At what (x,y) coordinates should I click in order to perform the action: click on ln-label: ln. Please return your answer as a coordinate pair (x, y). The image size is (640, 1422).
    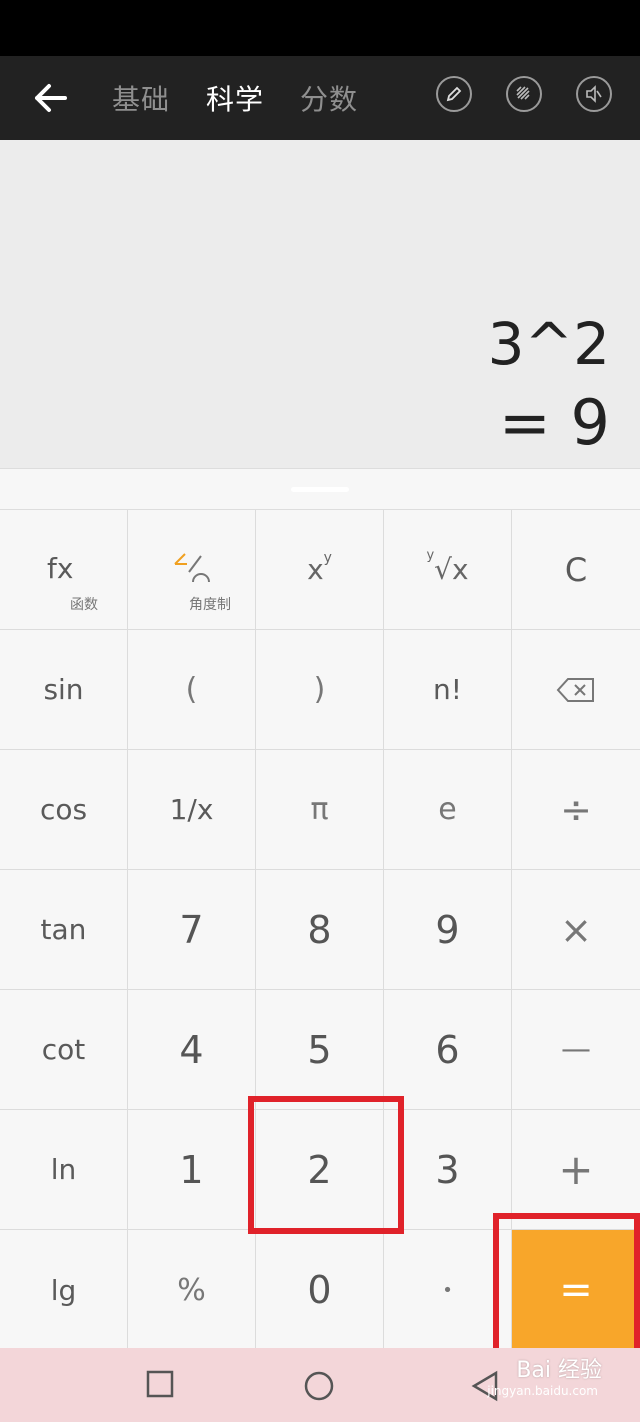
    Looking at the image, I should click on (63, 1169).